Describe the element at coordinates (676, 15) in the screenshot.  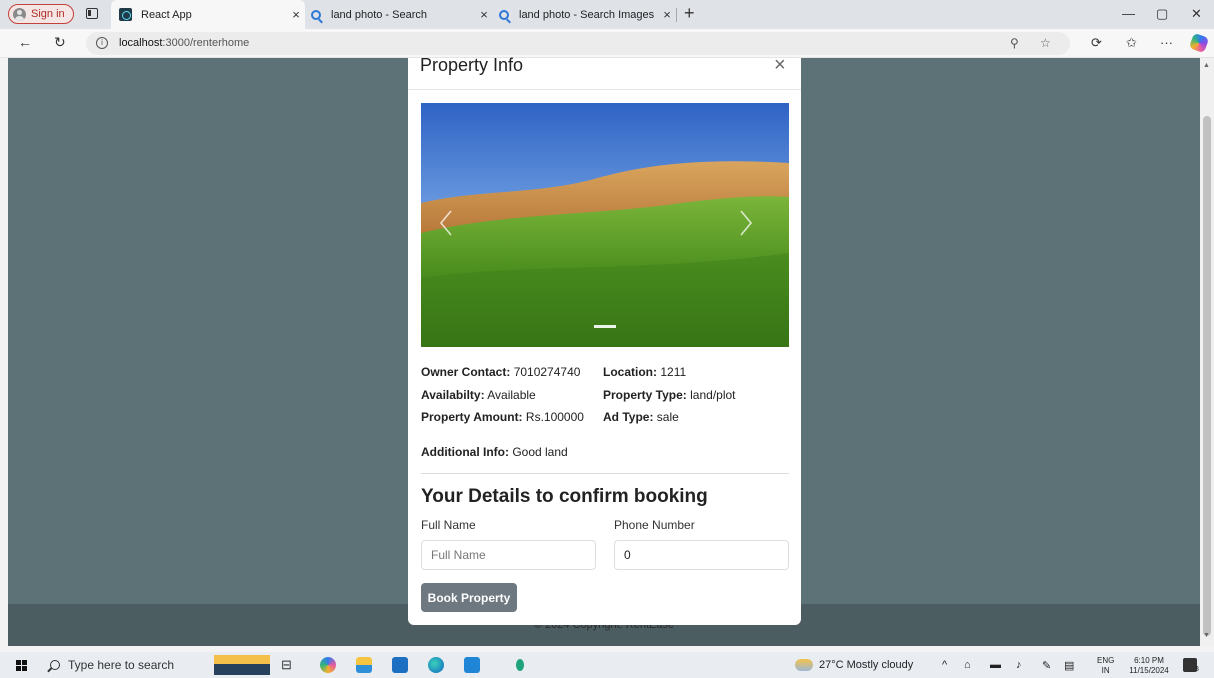
I see `tab-separator` at that location.